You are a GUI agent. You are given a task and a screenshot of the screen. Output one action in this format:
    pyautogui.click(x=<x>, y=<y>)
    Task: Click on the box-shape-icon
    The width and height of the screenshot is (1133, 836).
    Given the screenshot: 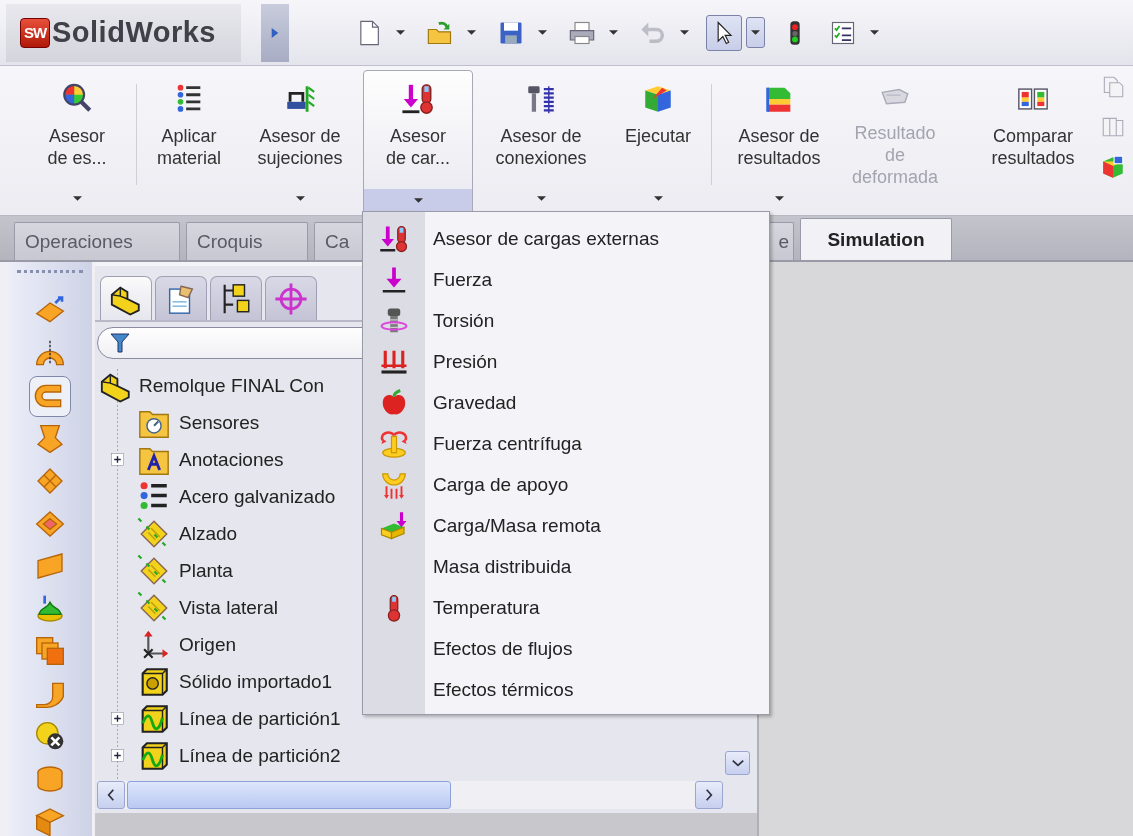 What is the action you would take?
    pyautogui.click(x=50, y=820)
    